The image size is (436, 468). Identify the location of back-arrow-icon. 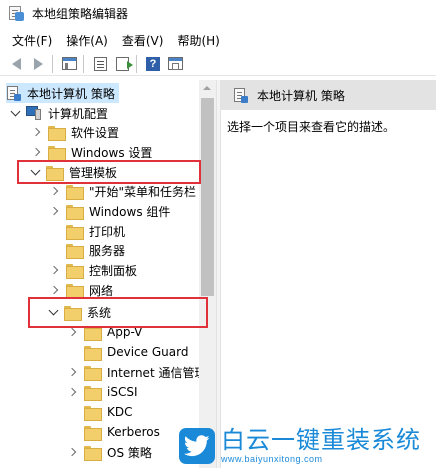
(16, 63).